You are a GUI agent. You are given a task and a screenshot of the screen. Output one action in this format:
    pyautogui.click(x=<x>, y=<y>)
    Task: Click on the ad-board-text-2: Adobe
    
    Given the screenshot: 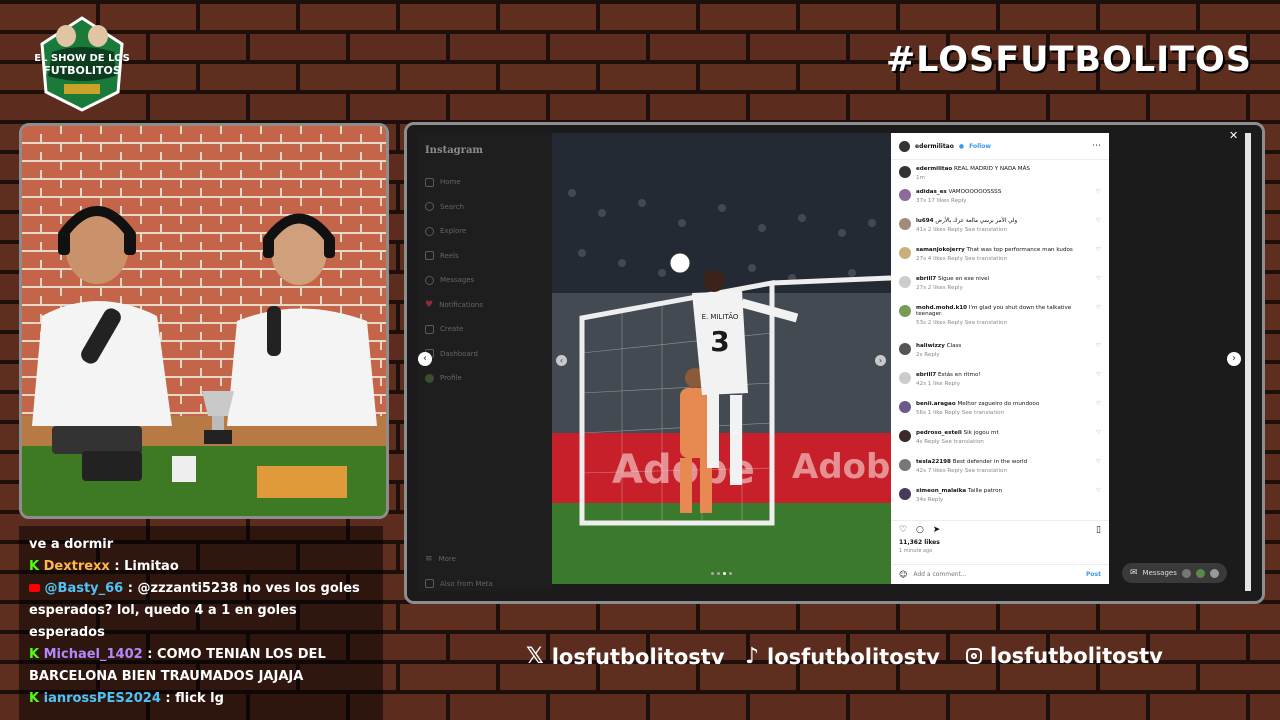 What is the action you would take?
    pyautogui.click(x=841, y=467)
    